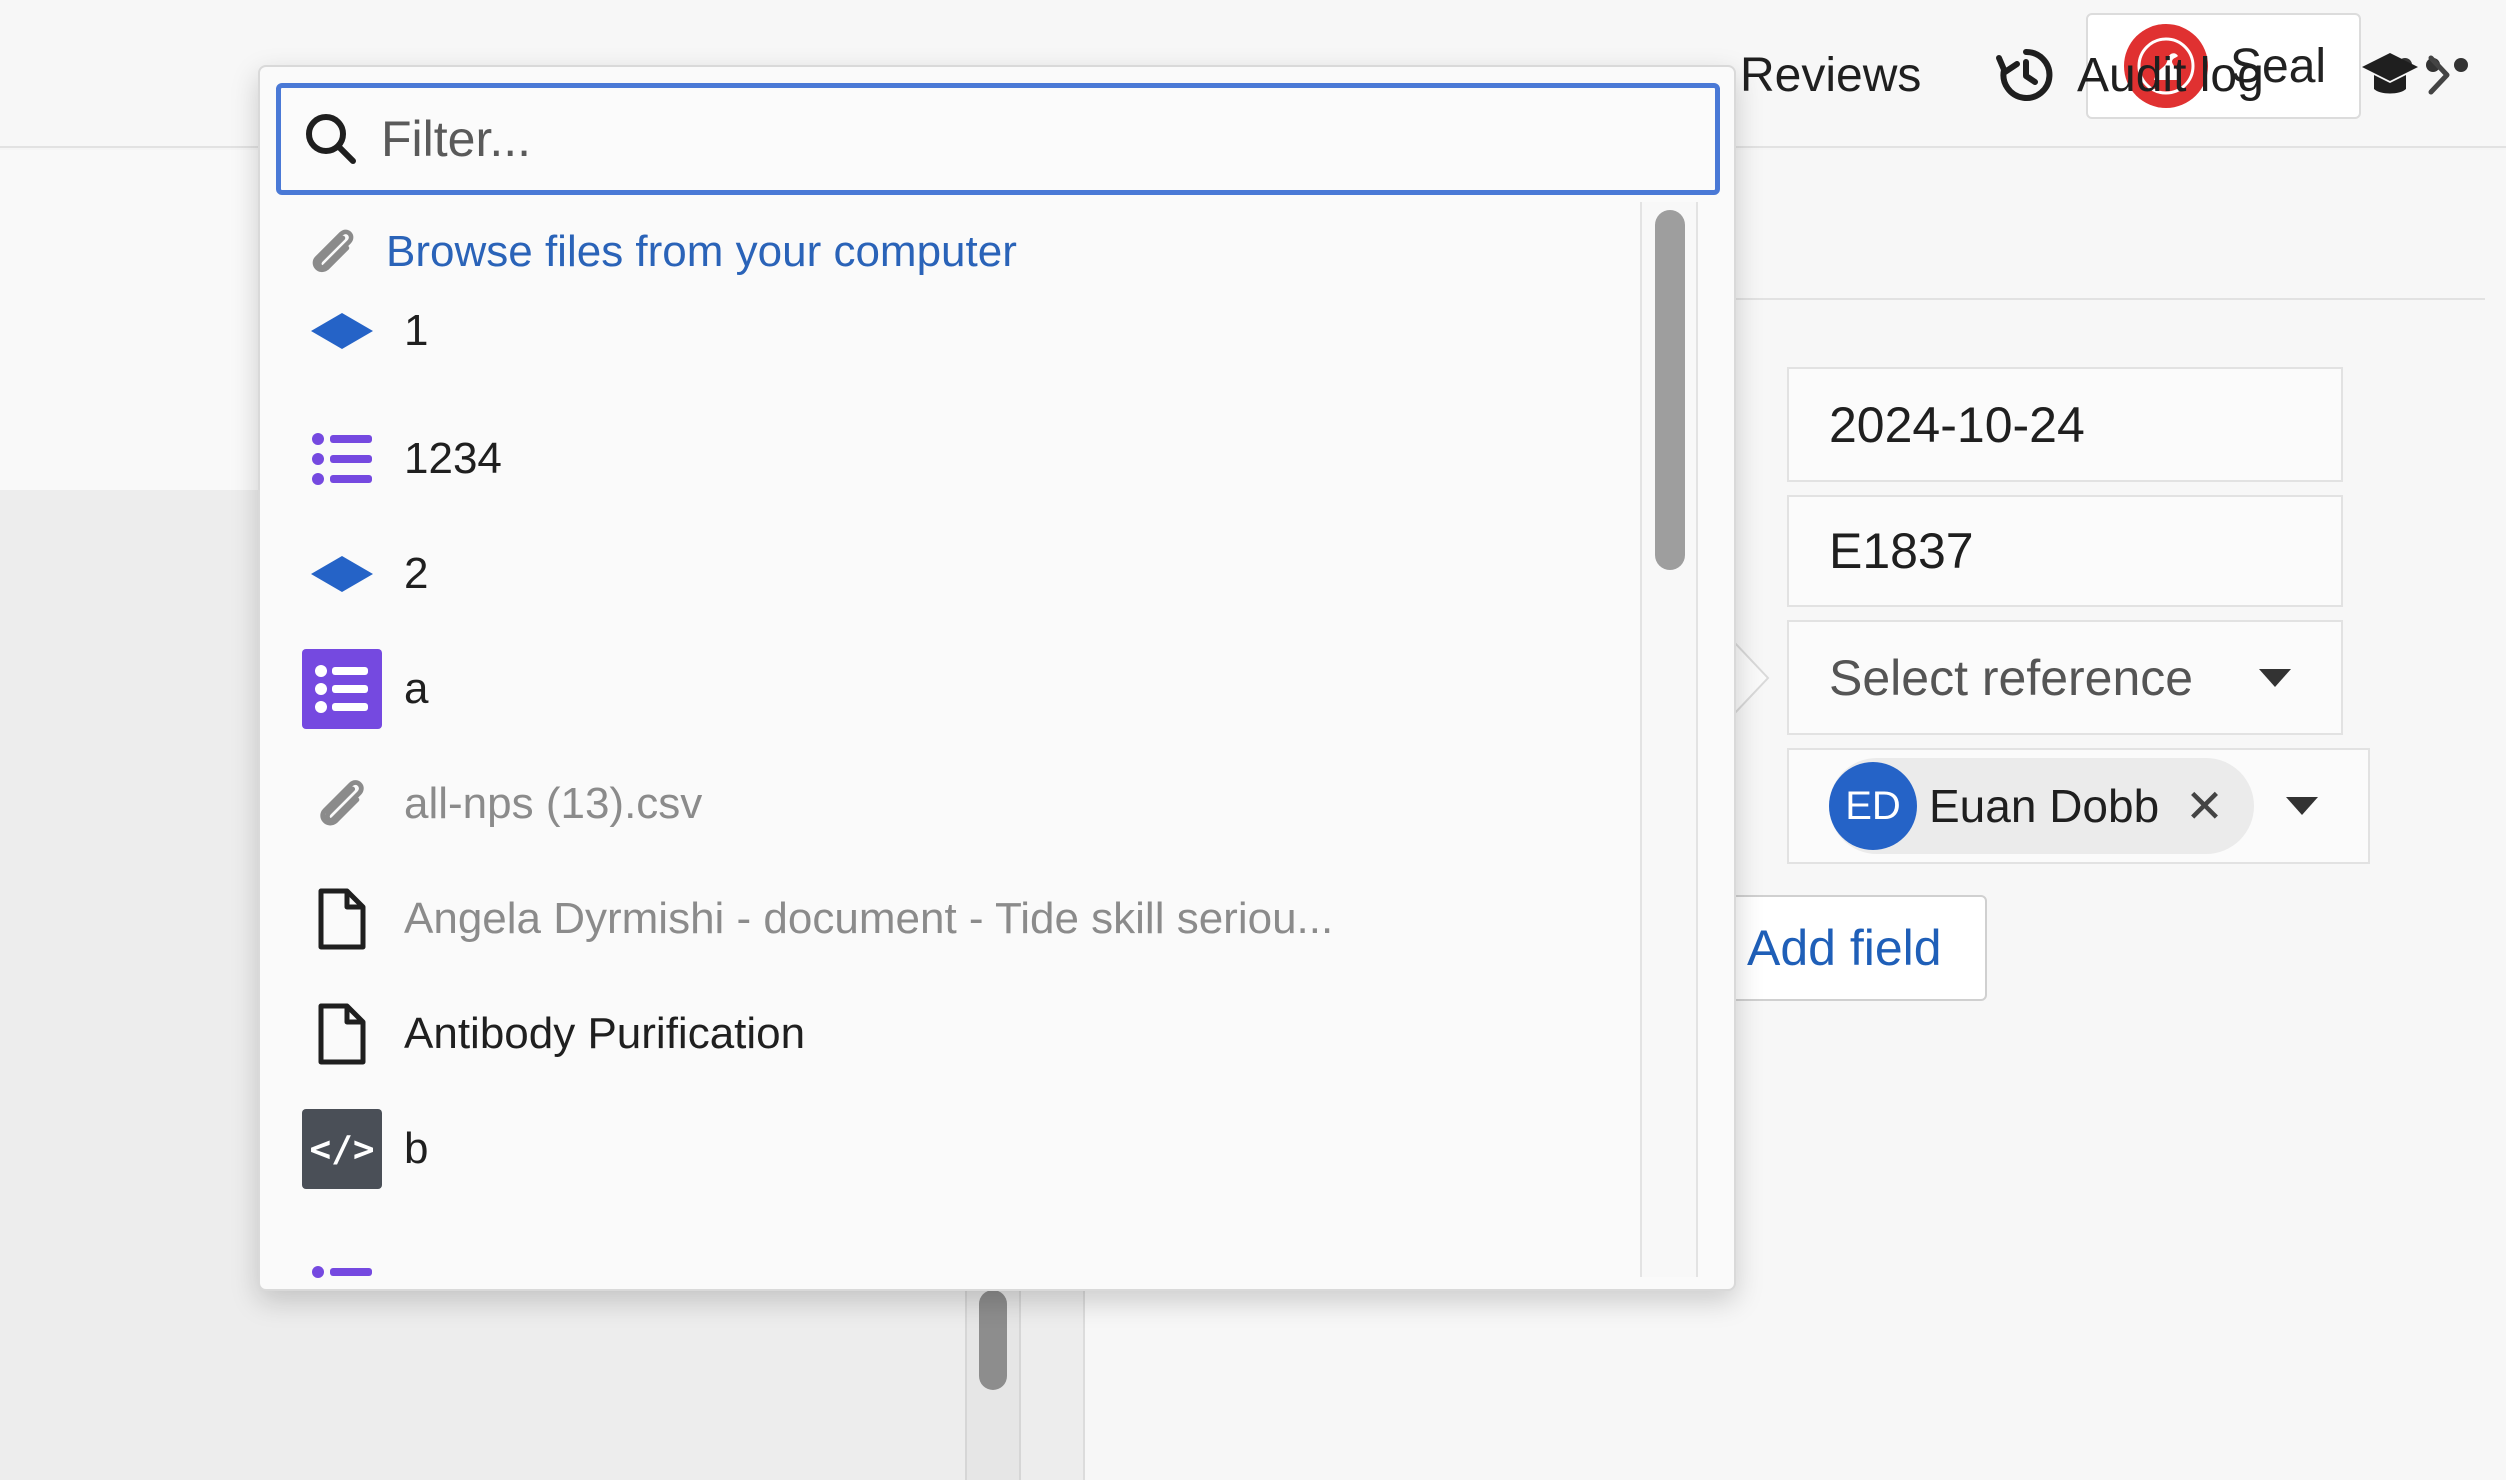  What do you see at coordinates (1857, 948) in the screenshot?
I see `add-field-button: Add field` at bounding box center [1857, 948].